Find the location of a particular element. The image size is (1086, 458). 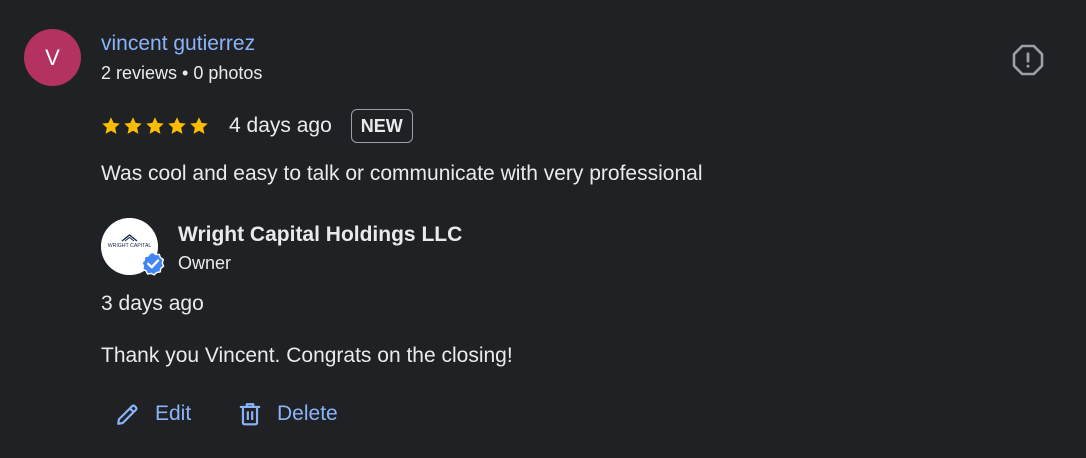

avatar-letter: V is located at coordinates (52, 57).